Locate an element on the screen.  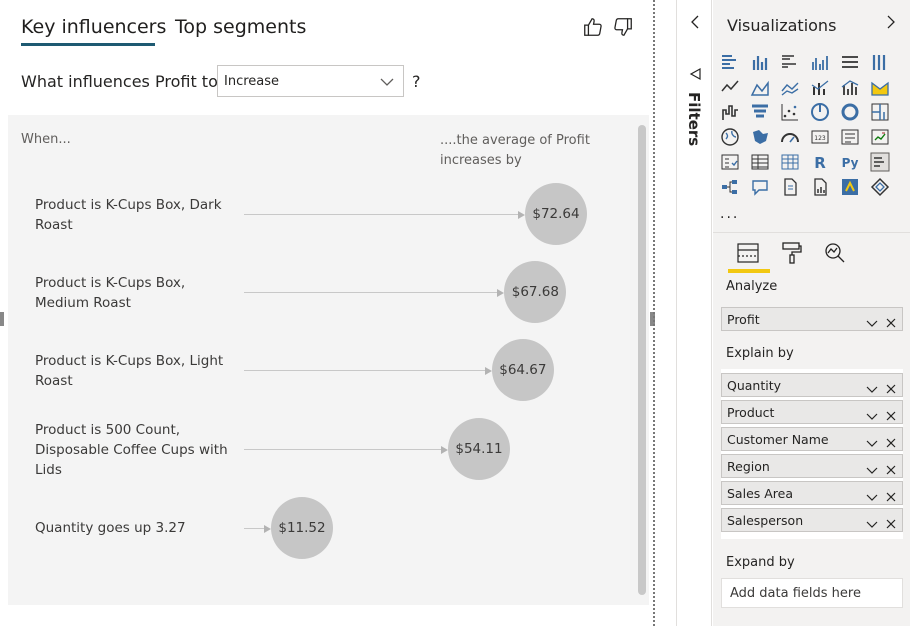
chevron-right-icon is located at coordinates (891, 21).